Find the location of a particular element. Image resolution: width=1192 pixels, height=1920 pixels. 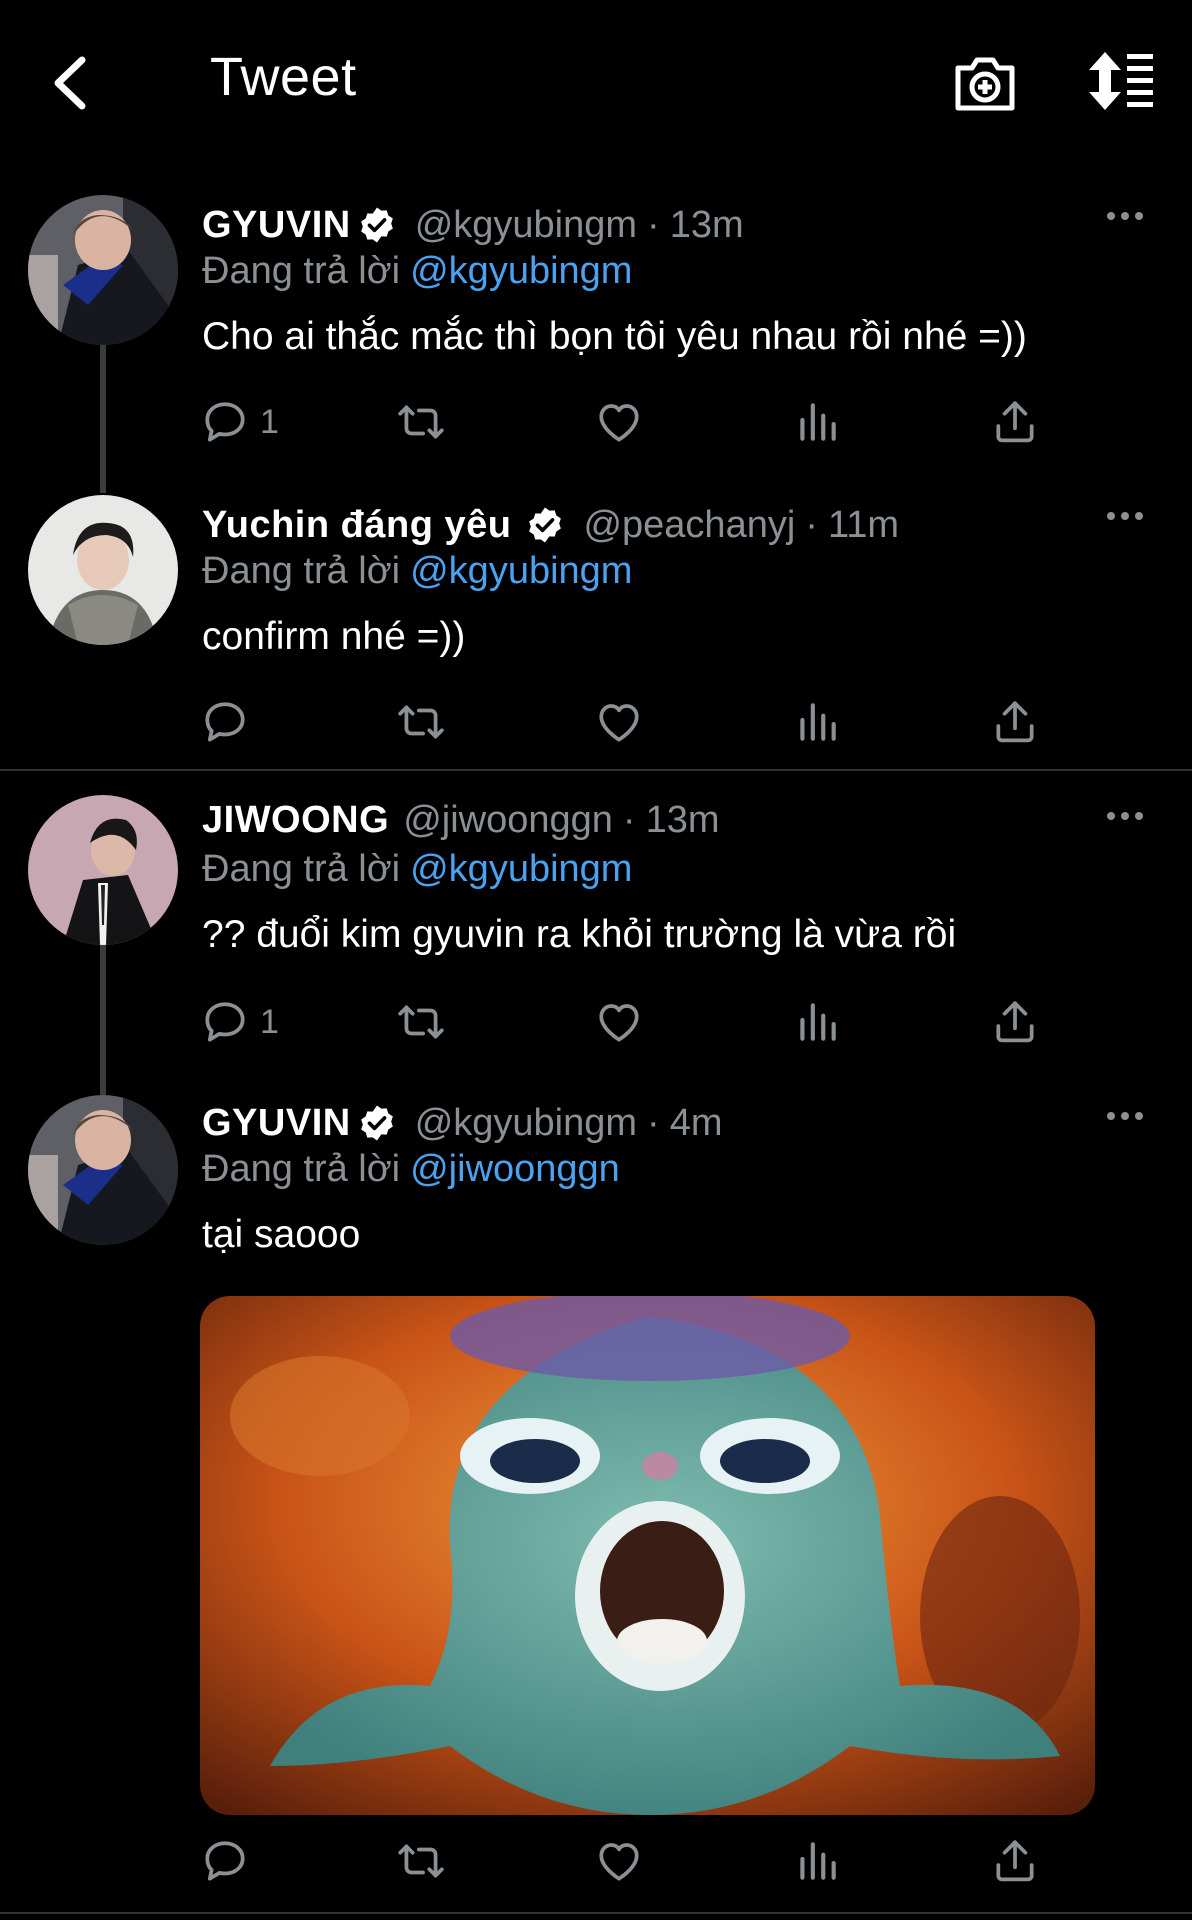

camera-button is located at coordinates (985, 83).